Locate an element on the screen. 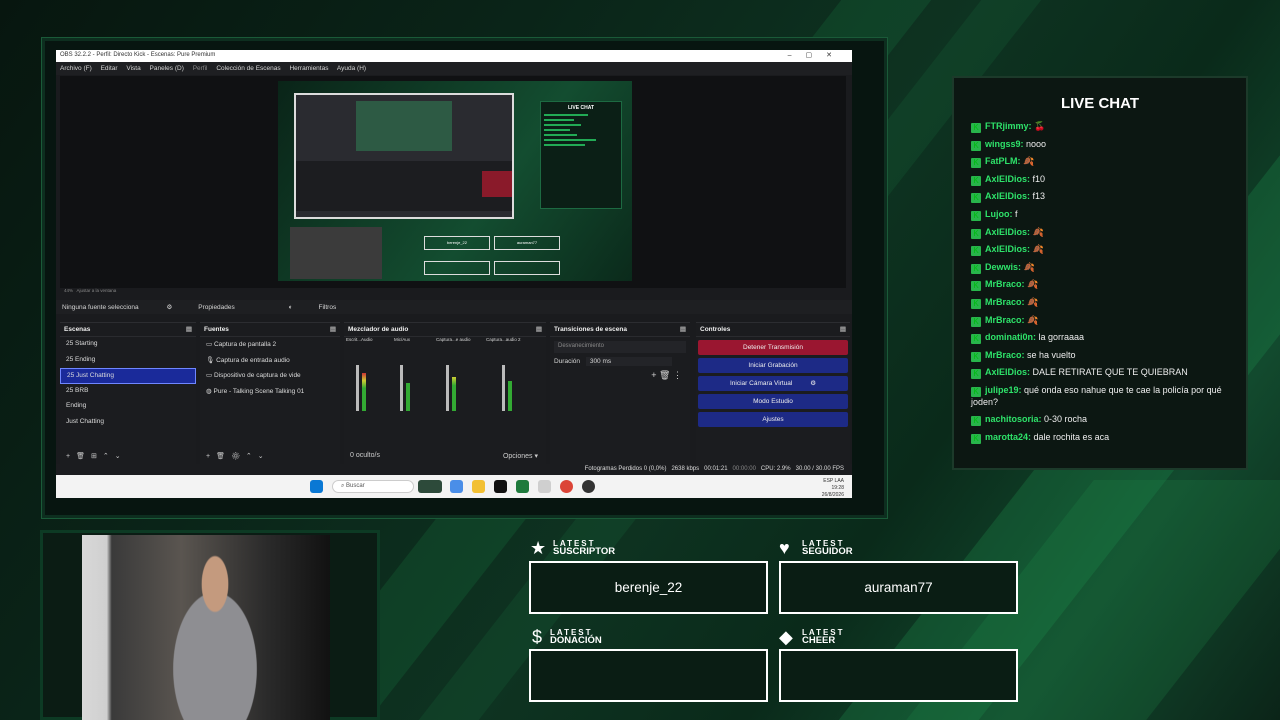 Image resolution: width=1280 pixels, height=720 pixels. more-icon: ⋮ is located at coordinates (677, 375).